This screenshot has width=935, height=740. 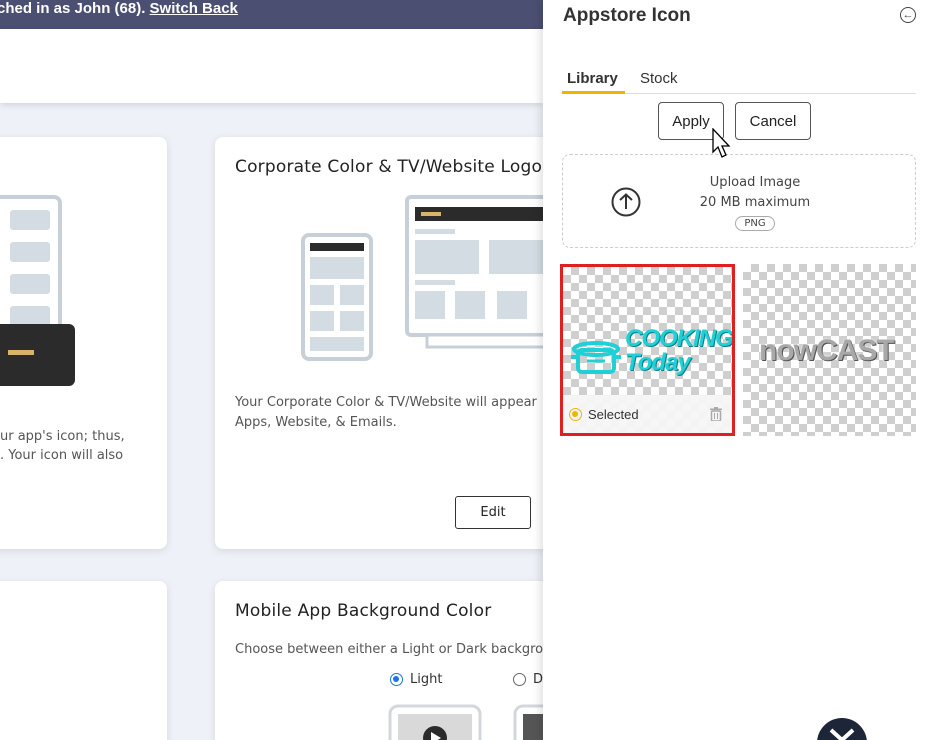 I want to click on panel-title: Appstore Icon, so click(x=627, y=15).